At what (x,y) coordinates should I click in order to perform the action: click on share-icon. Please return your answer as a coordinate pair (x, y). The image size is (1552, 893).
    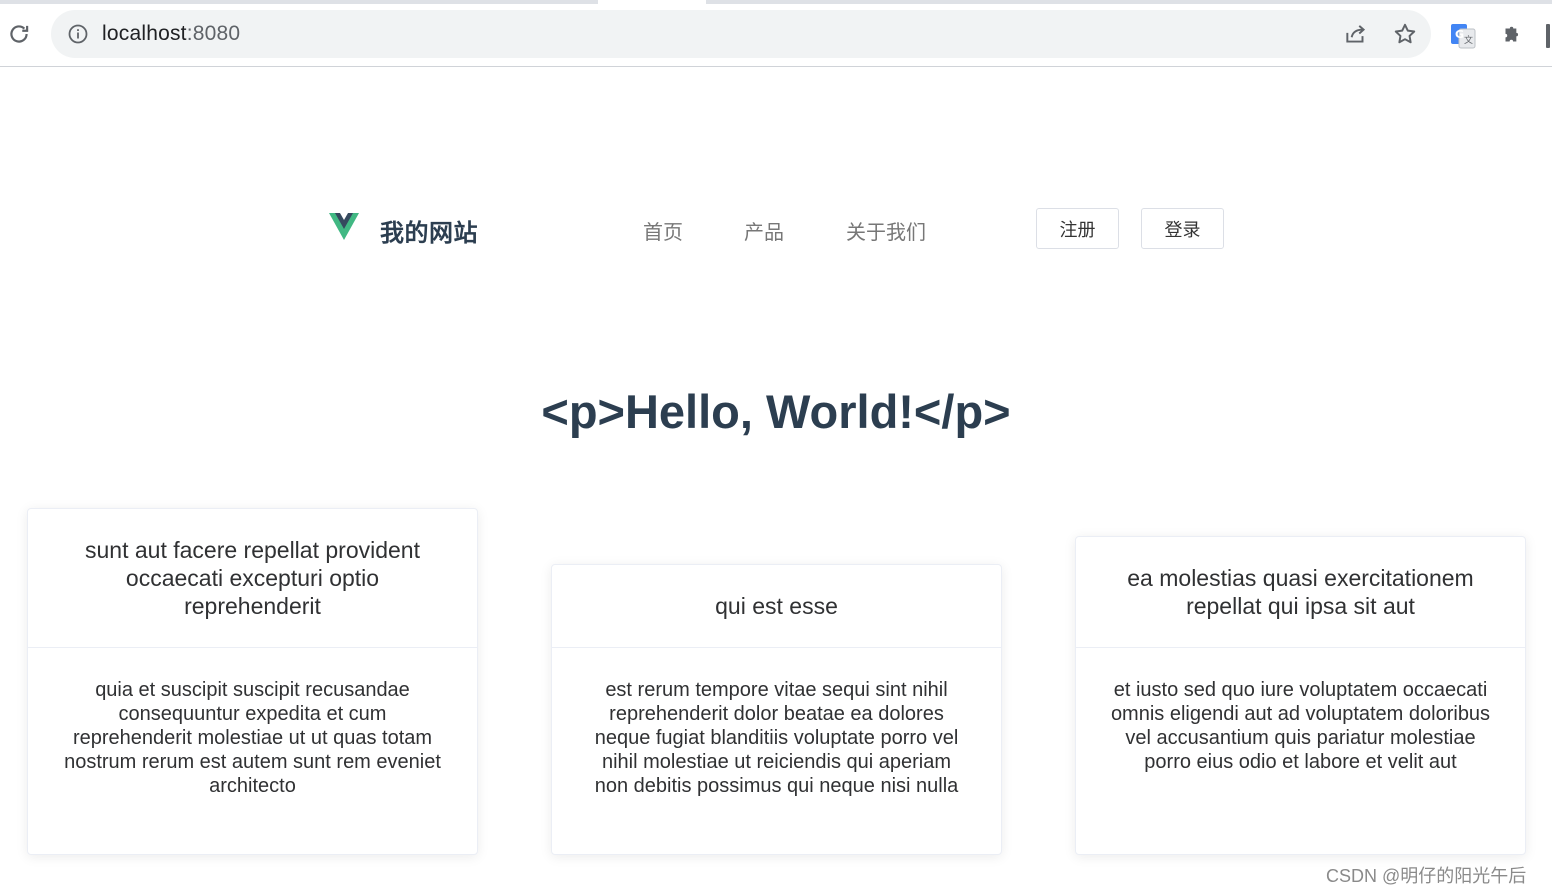
    Looking at the image, I should click on (1356, 34).